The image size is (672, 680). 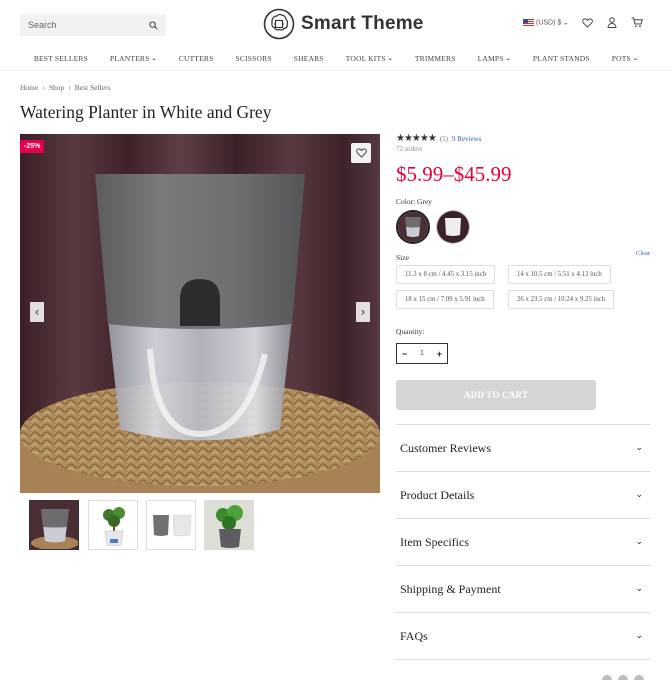 What do you see at coordinates (409, 149) in the screenshot?
I see `orders-count: 72 orders` at bounding box center [409, 149].